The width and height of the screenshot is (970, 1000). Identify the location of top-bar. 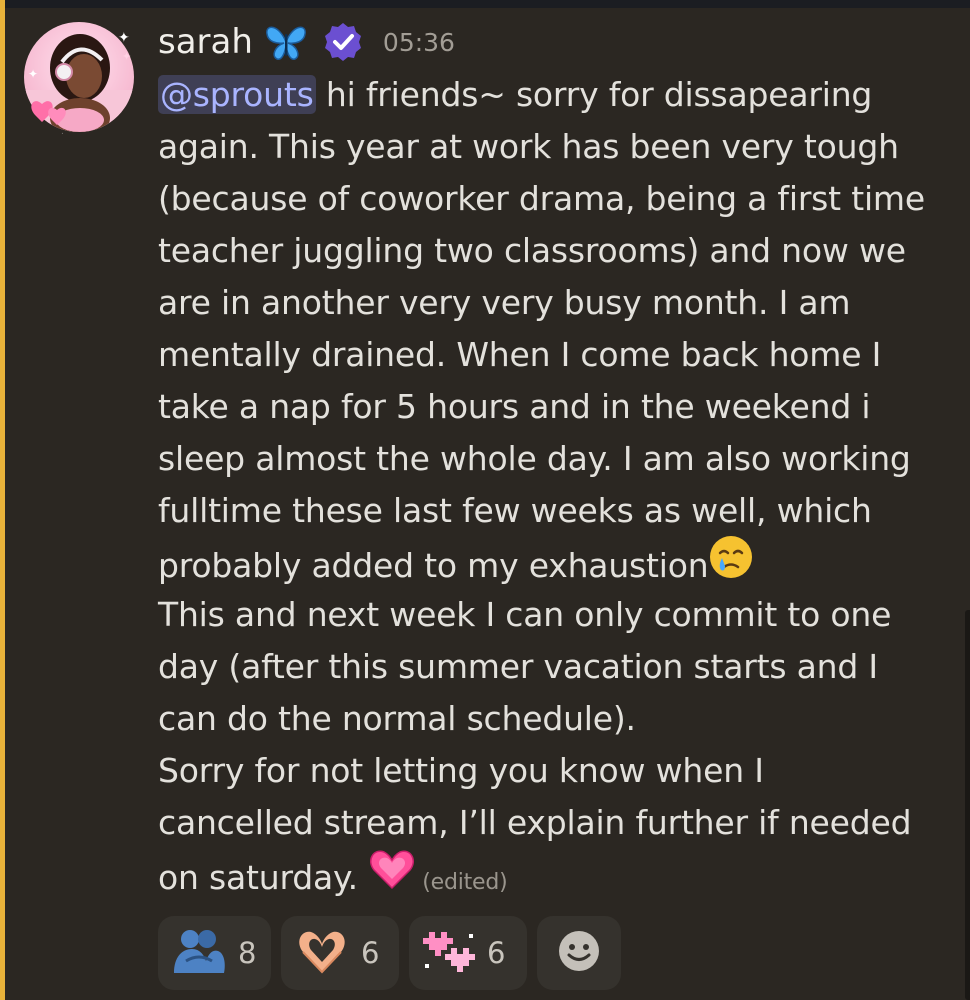
(485, 4).